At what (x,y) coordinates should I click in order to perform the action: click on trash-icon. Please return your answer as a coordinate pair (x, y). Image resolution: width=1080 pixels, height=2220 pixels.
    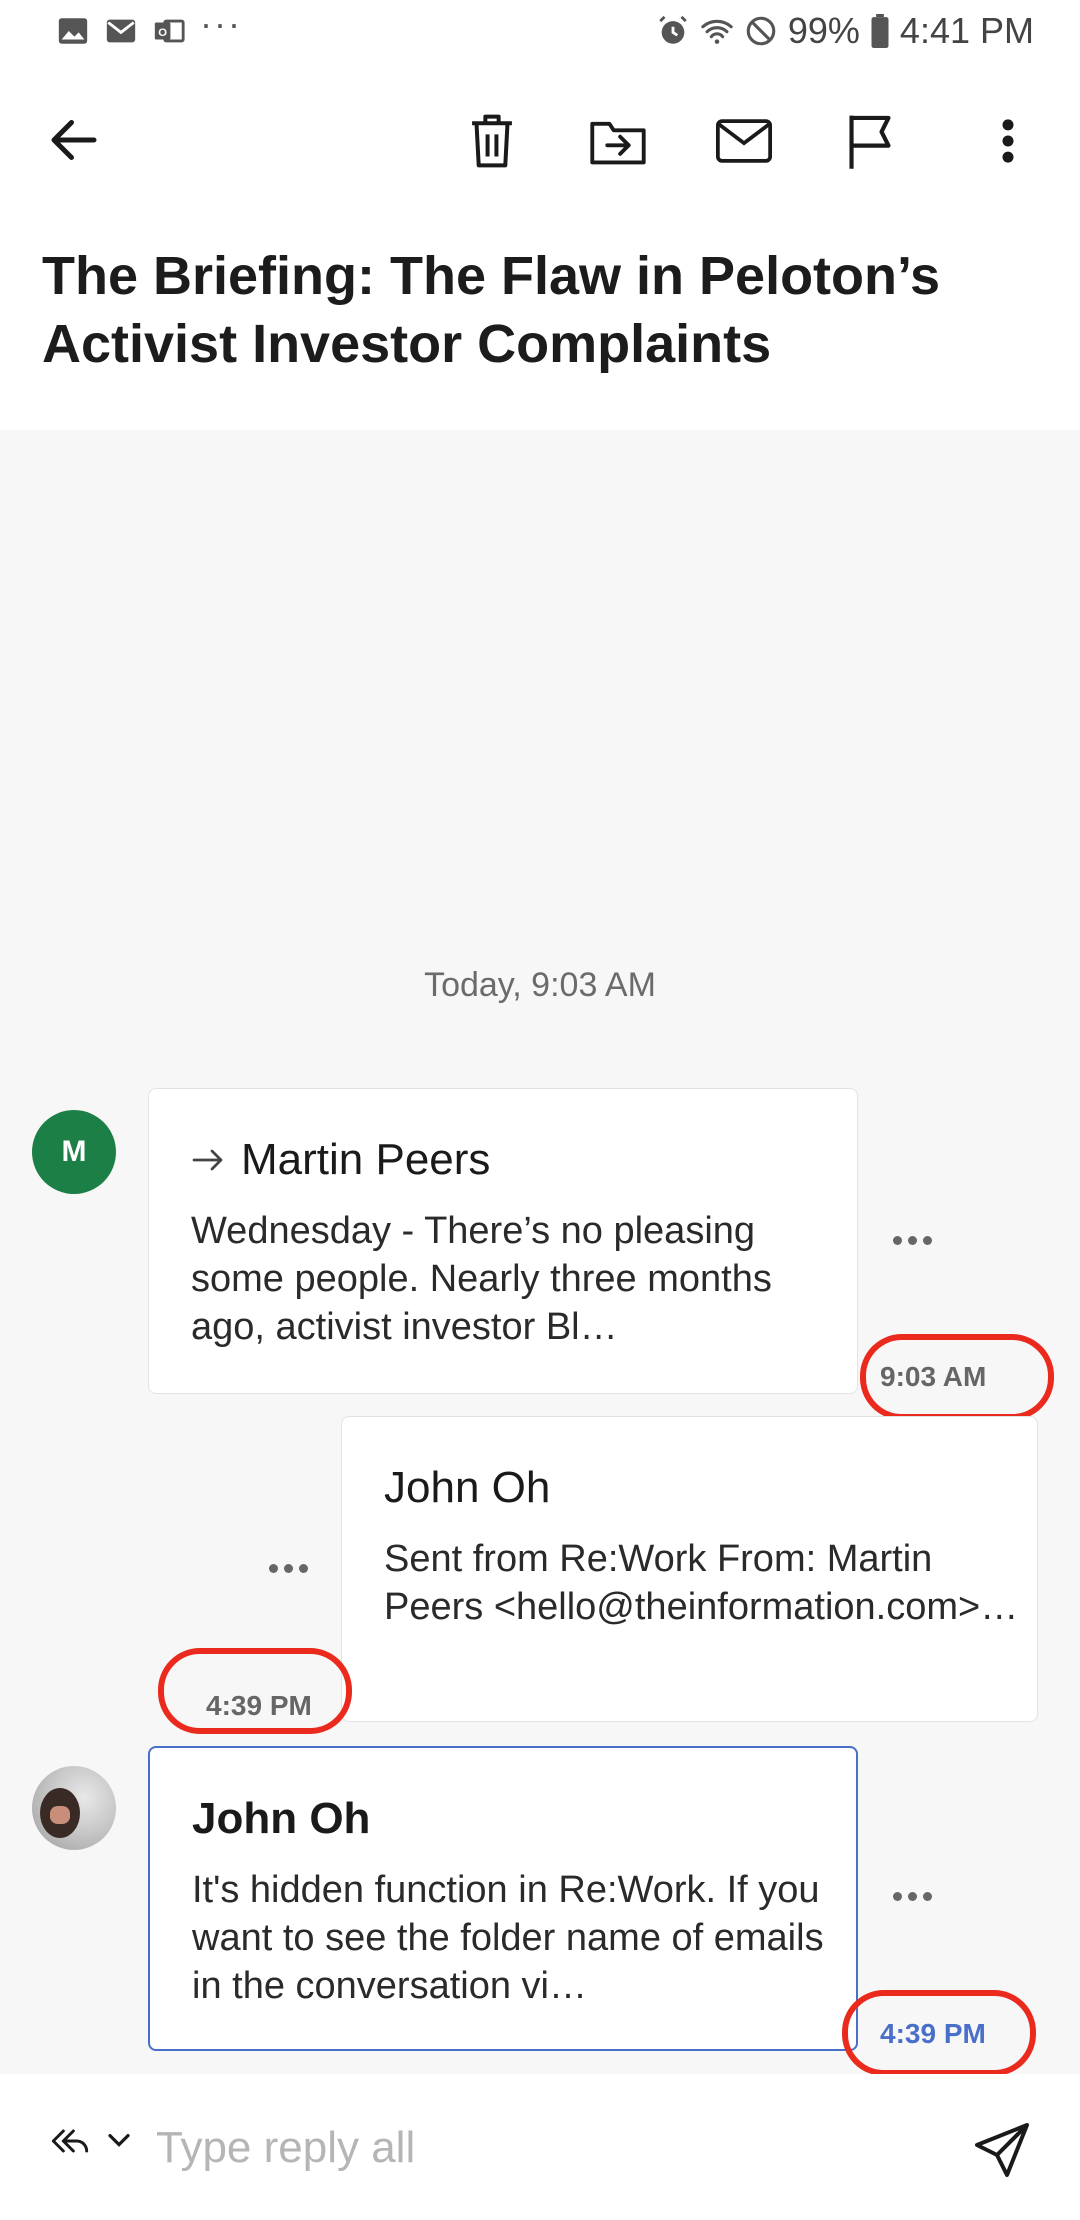
    Looking at the image, I should click on (492, 141).